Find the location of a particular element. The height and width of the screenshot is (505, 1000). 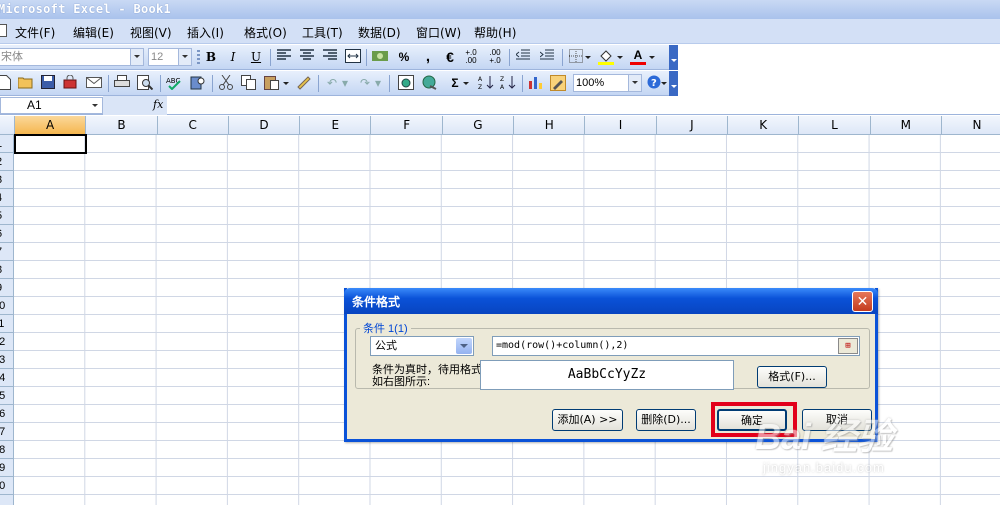

excel-doc-icon is located at coordinates (3, 30).